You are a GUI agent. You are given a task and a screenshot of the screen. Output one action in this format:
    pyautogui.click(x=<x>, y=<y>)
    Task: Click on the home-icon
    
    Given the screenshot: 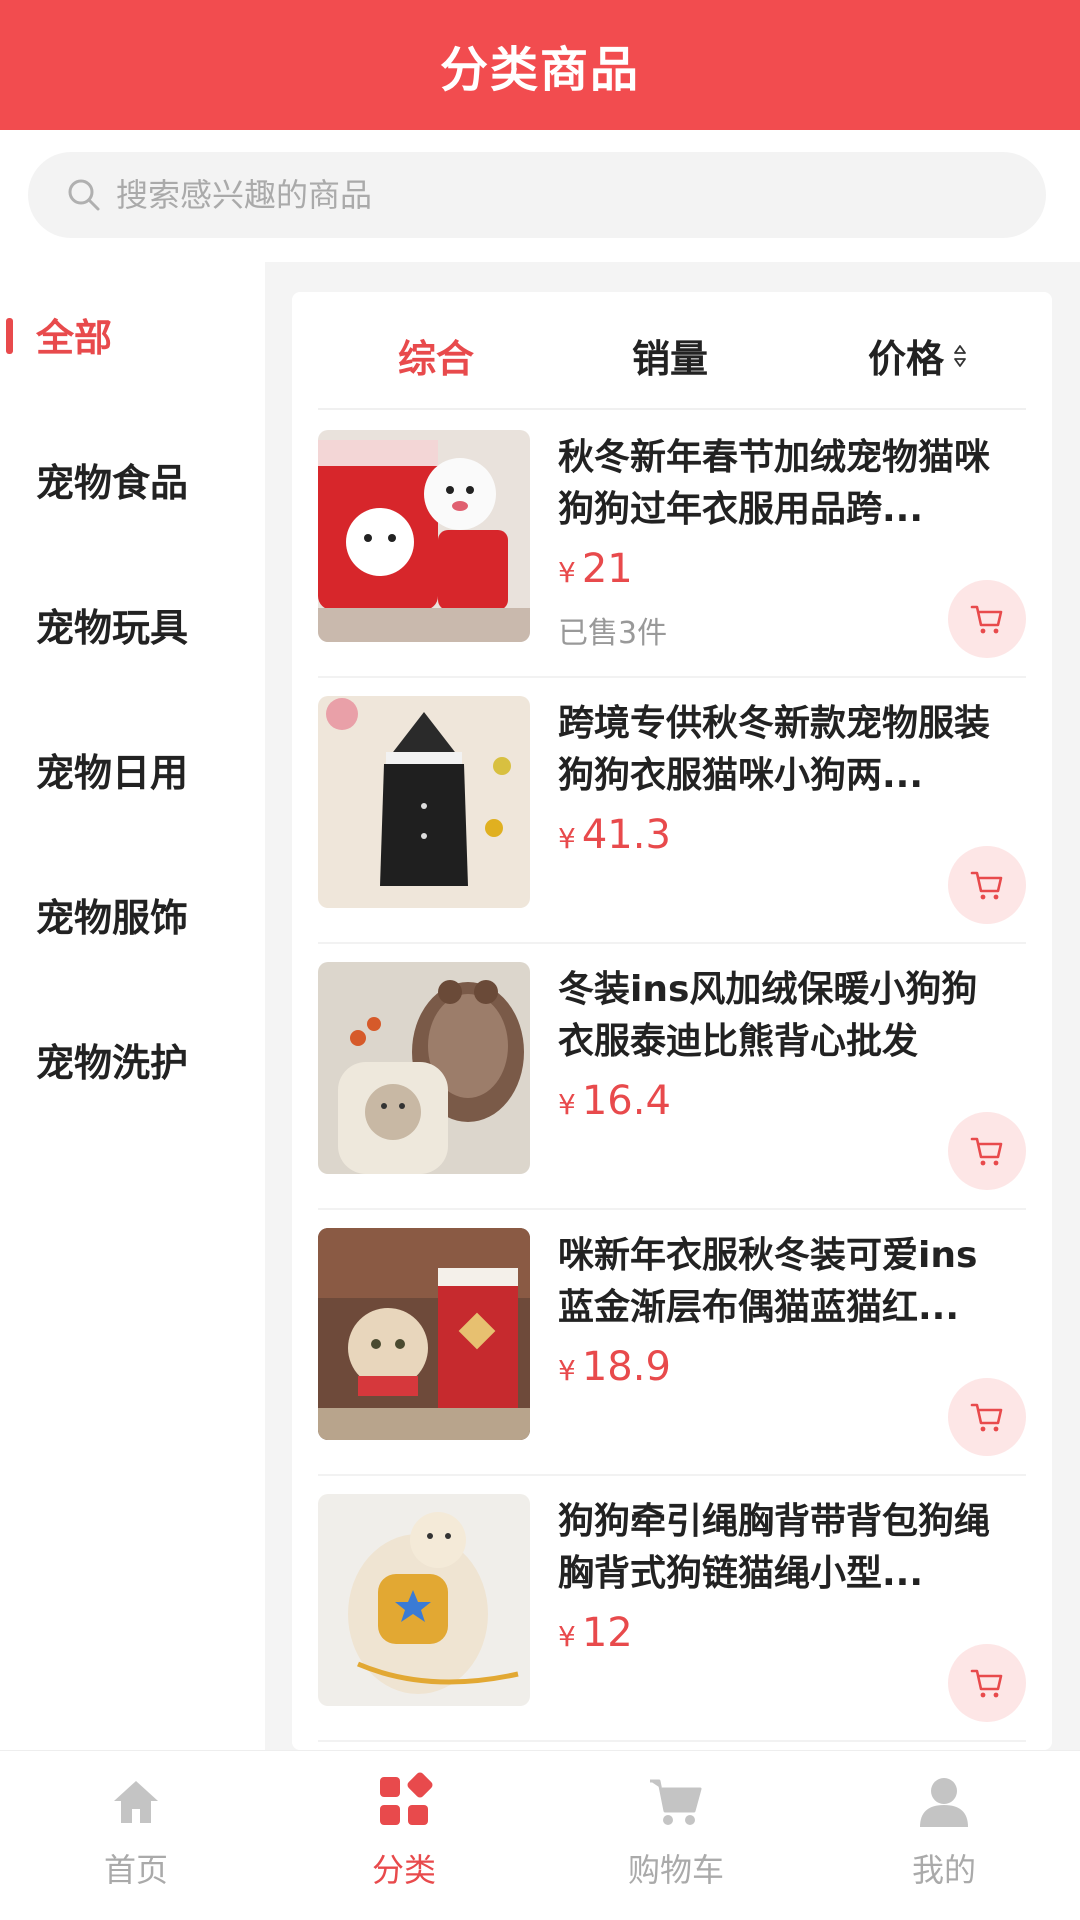 What is the action you would take?
    pyautogui.click(x=136, y=1802)
    